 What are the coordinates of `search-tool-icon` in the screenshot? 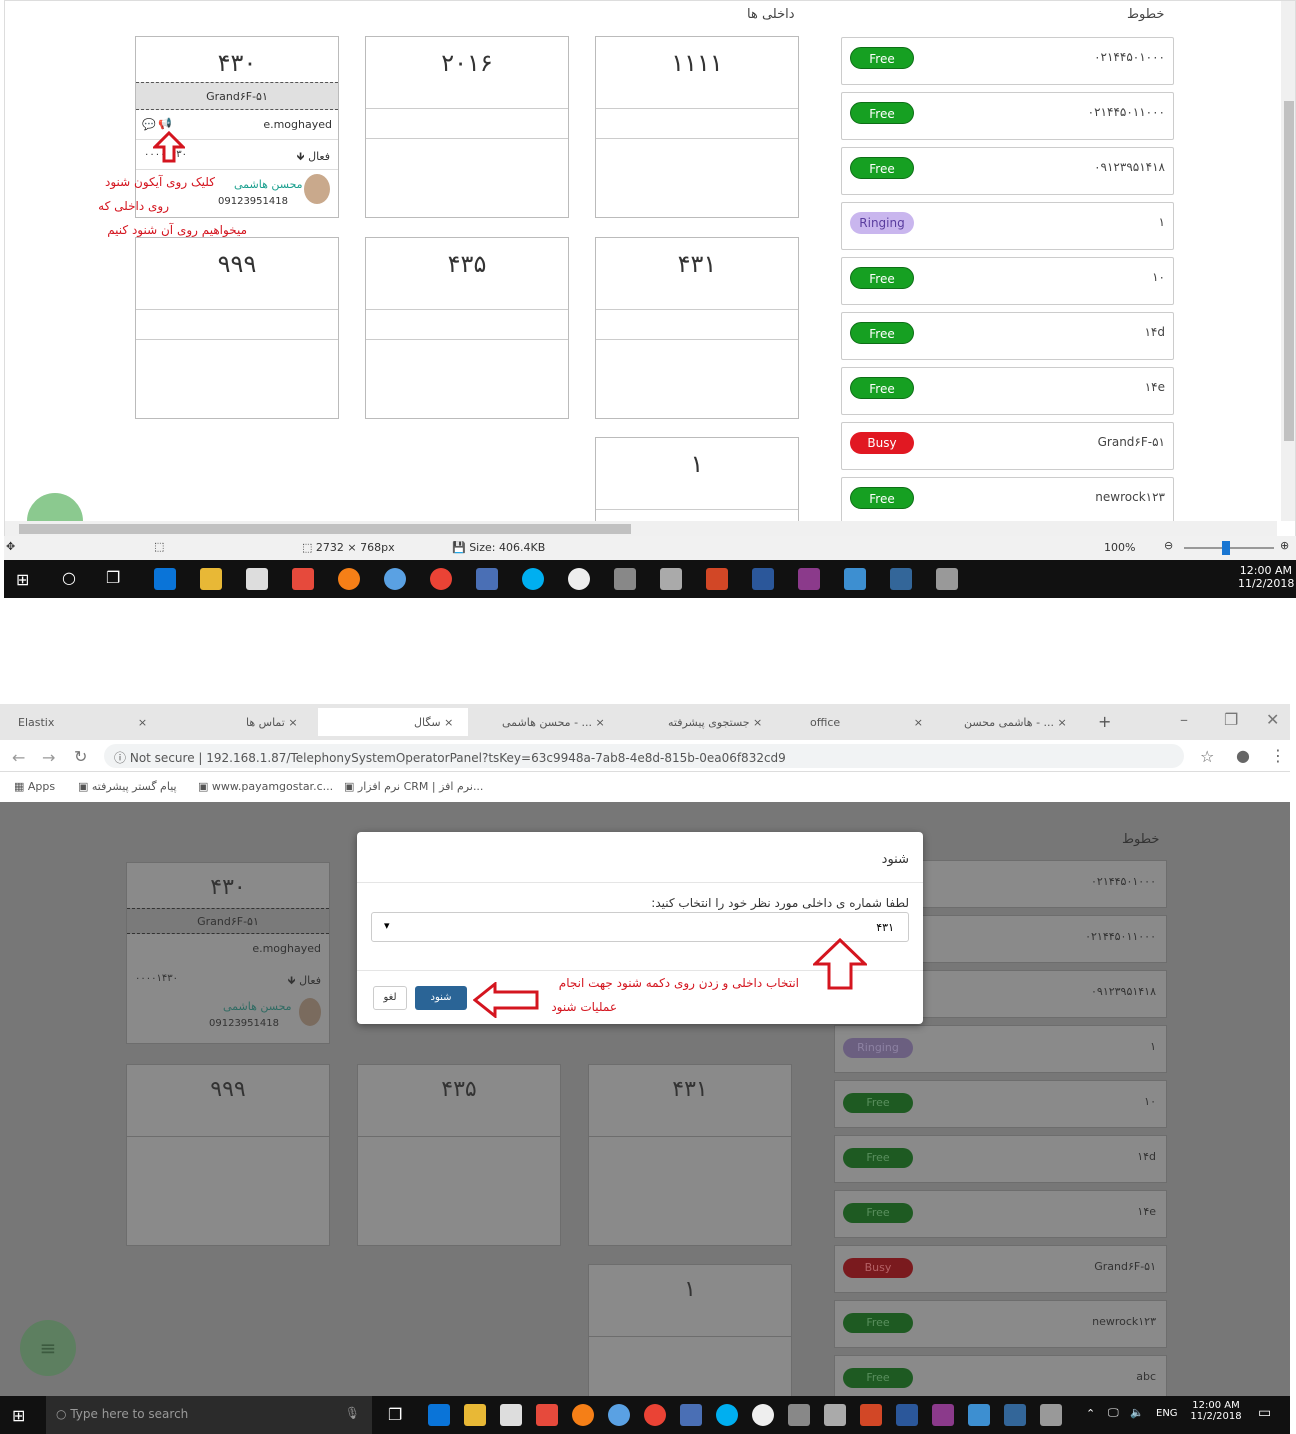 It's located at (835, 1415).